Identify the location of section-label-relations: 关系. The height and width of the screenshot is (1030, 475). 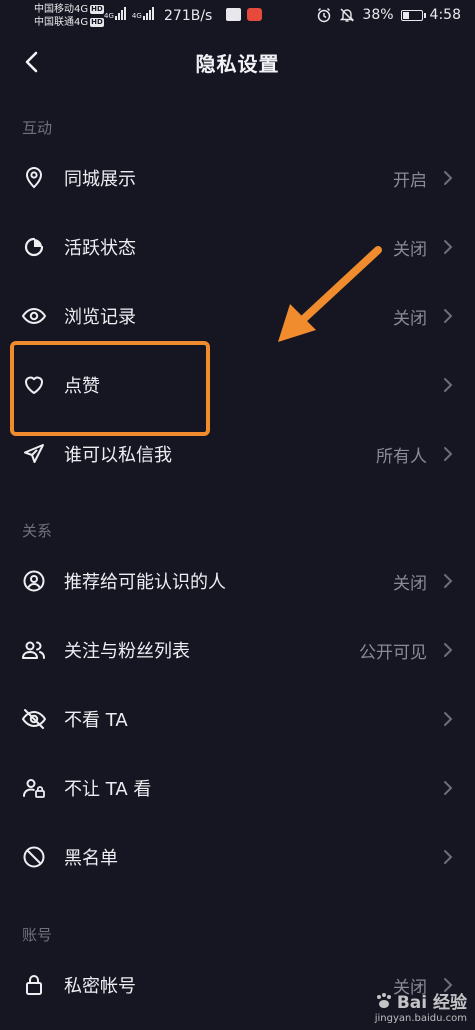
(37, 531).